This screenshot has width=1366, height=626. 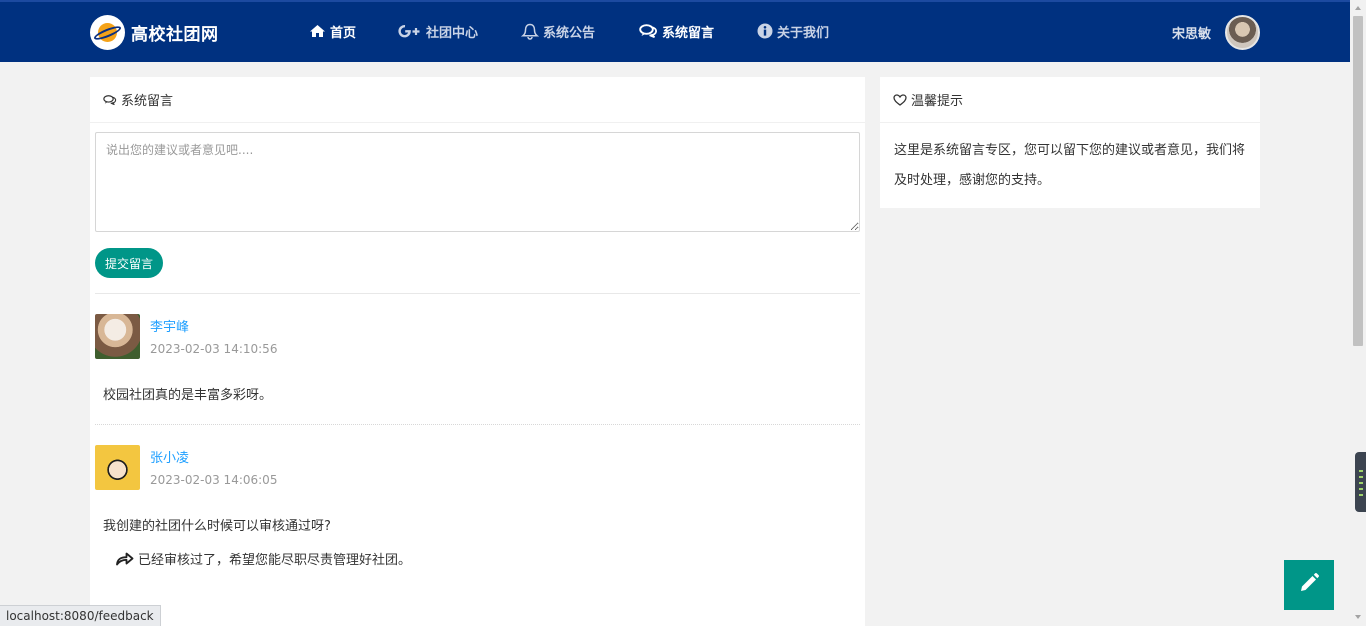 I want to click on comment-item: 李宇峰 2023-02-03 14:10:56 校园社团真的是丰富多彩呀。, so click(x=477, y=369).